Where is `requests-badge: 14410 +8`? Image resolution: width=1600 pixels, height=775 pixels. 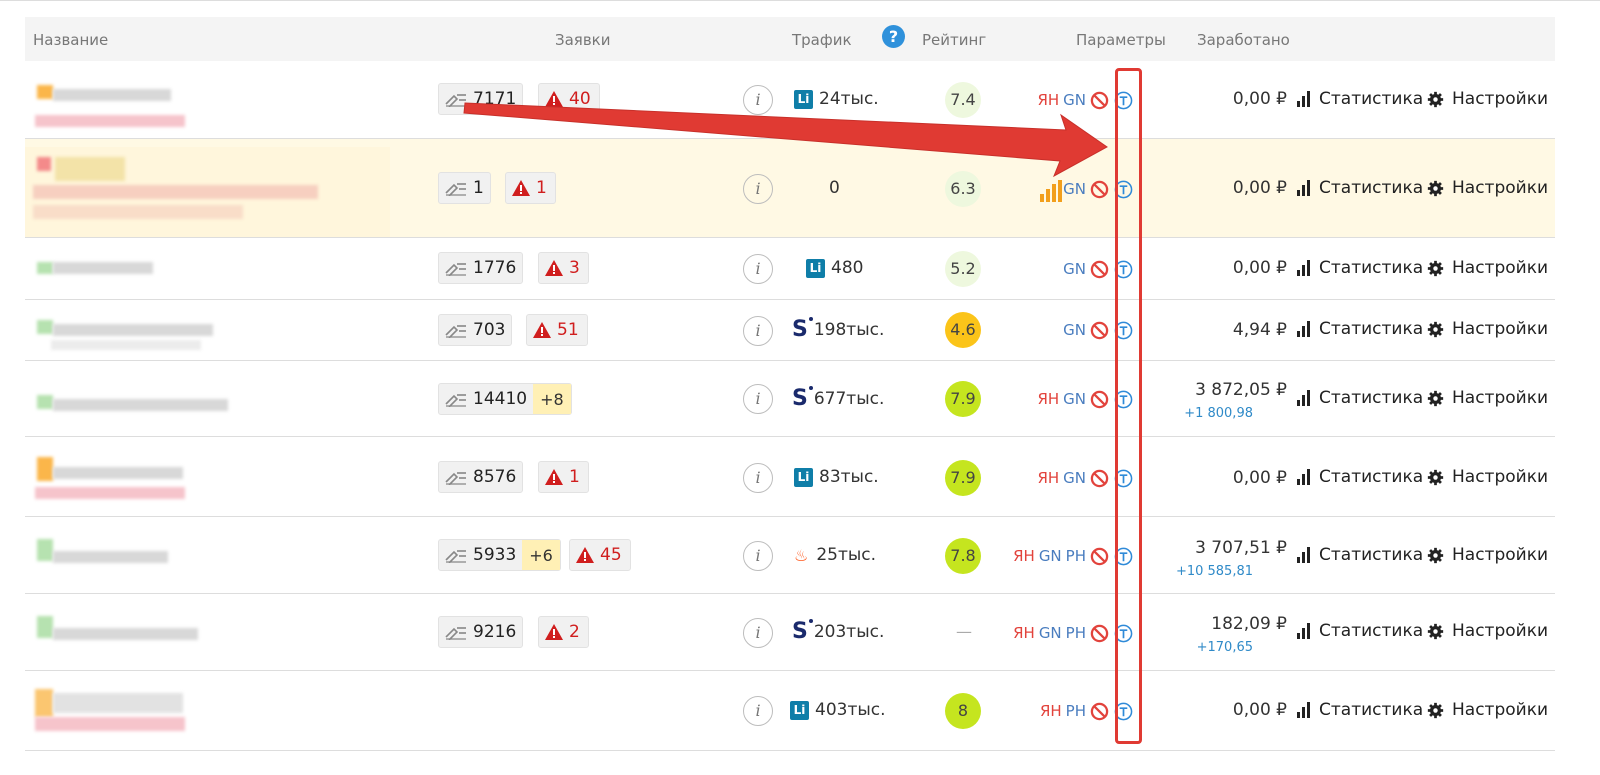 requests-badge: 14410 +8 is located at coordinates (505, 399).